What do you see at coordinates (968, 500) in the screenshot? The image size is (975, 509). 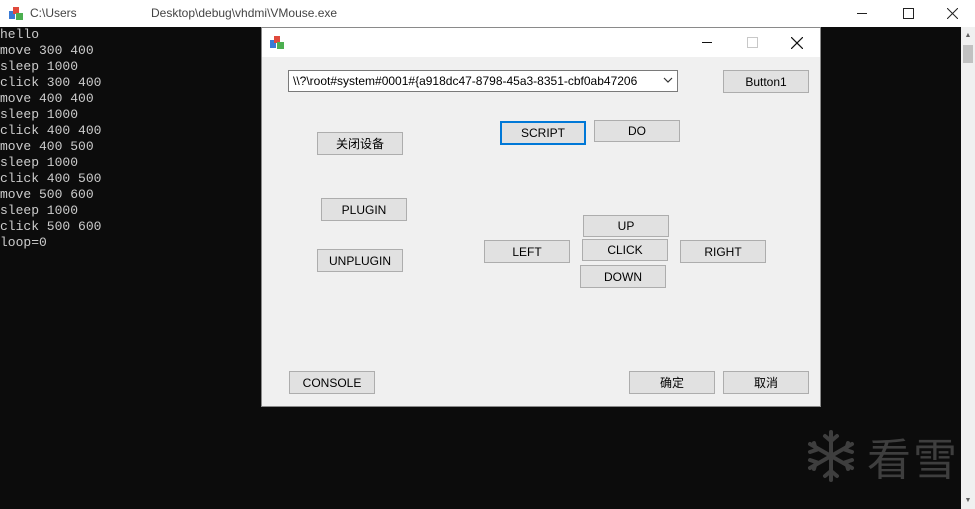 I see `scroll-down-arrow-icon: ▼` at bounding box center [968, 500].